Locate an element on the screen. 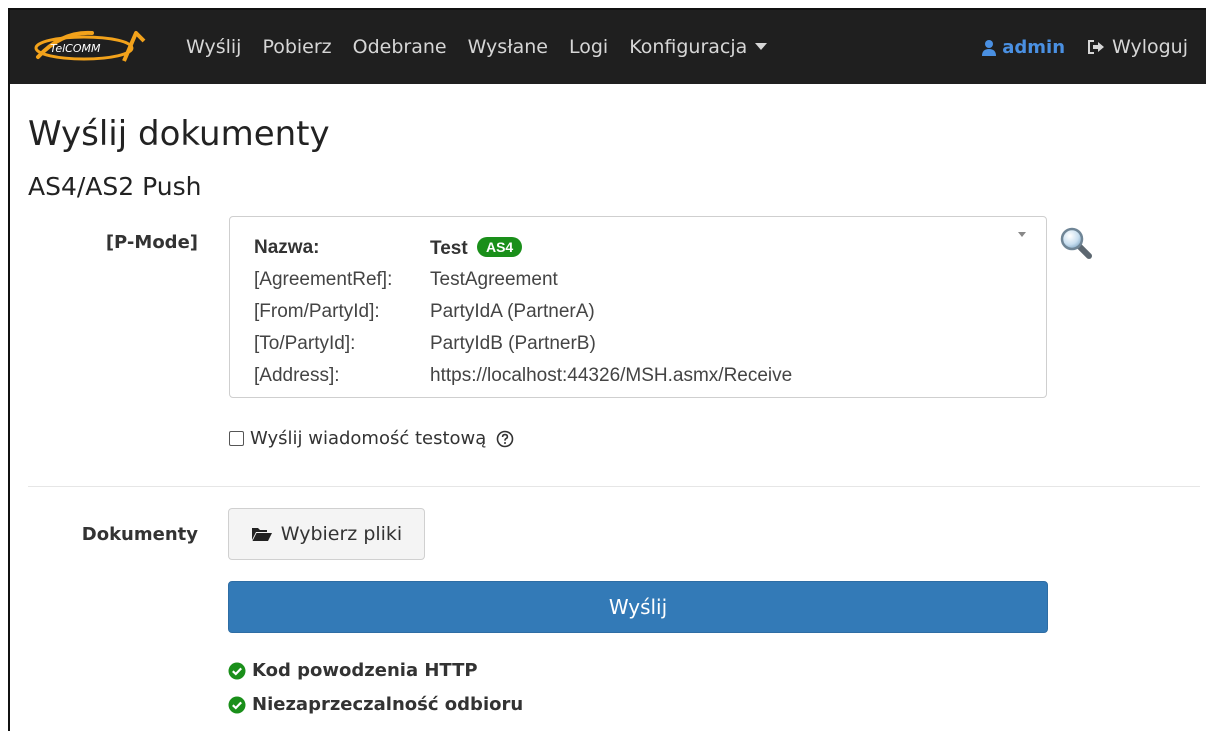  nav-wyslane: Wysłane is located at coordinates (508, 47).